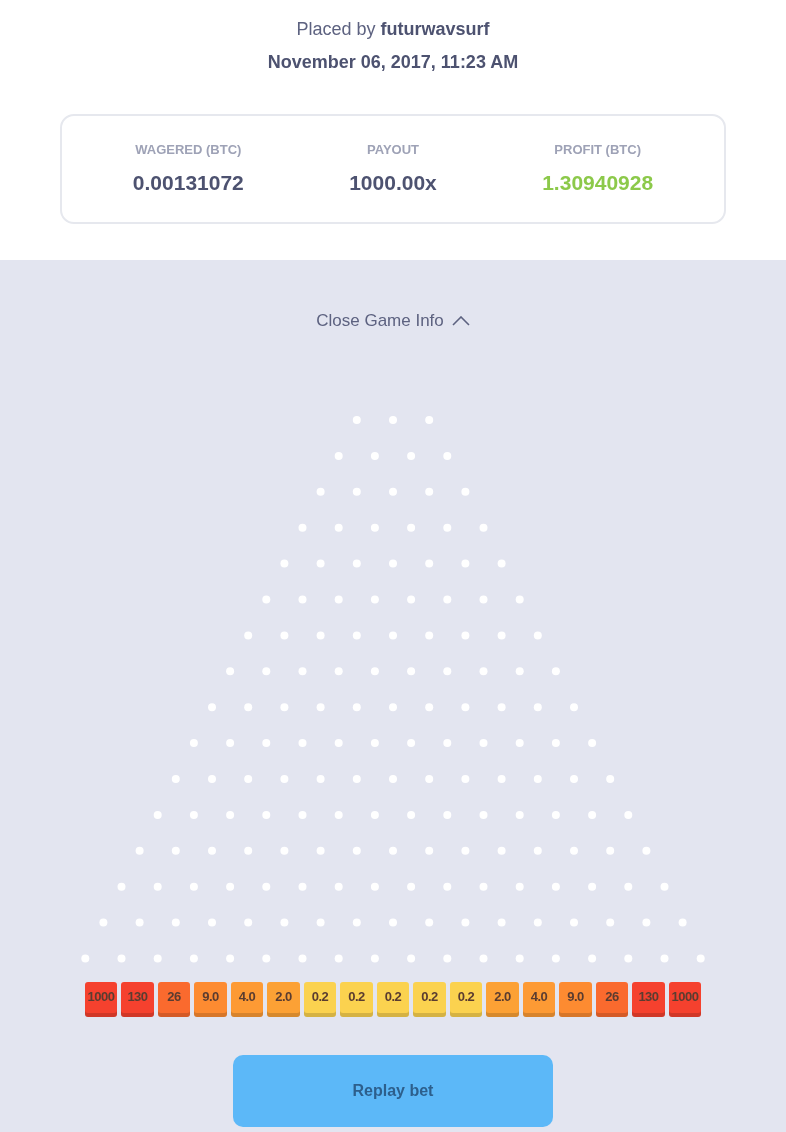 The image size is (786, 1132). I want to click on stat-label: WAGERED (BTC), so click(188, 149).